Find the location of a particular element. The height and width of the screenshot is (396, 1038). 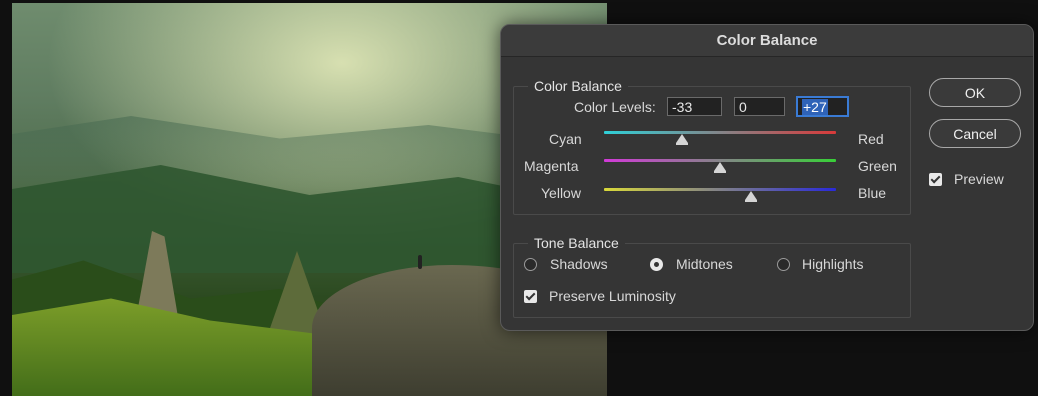

magenta-label: Magenta is located at coordinates (551, 166).